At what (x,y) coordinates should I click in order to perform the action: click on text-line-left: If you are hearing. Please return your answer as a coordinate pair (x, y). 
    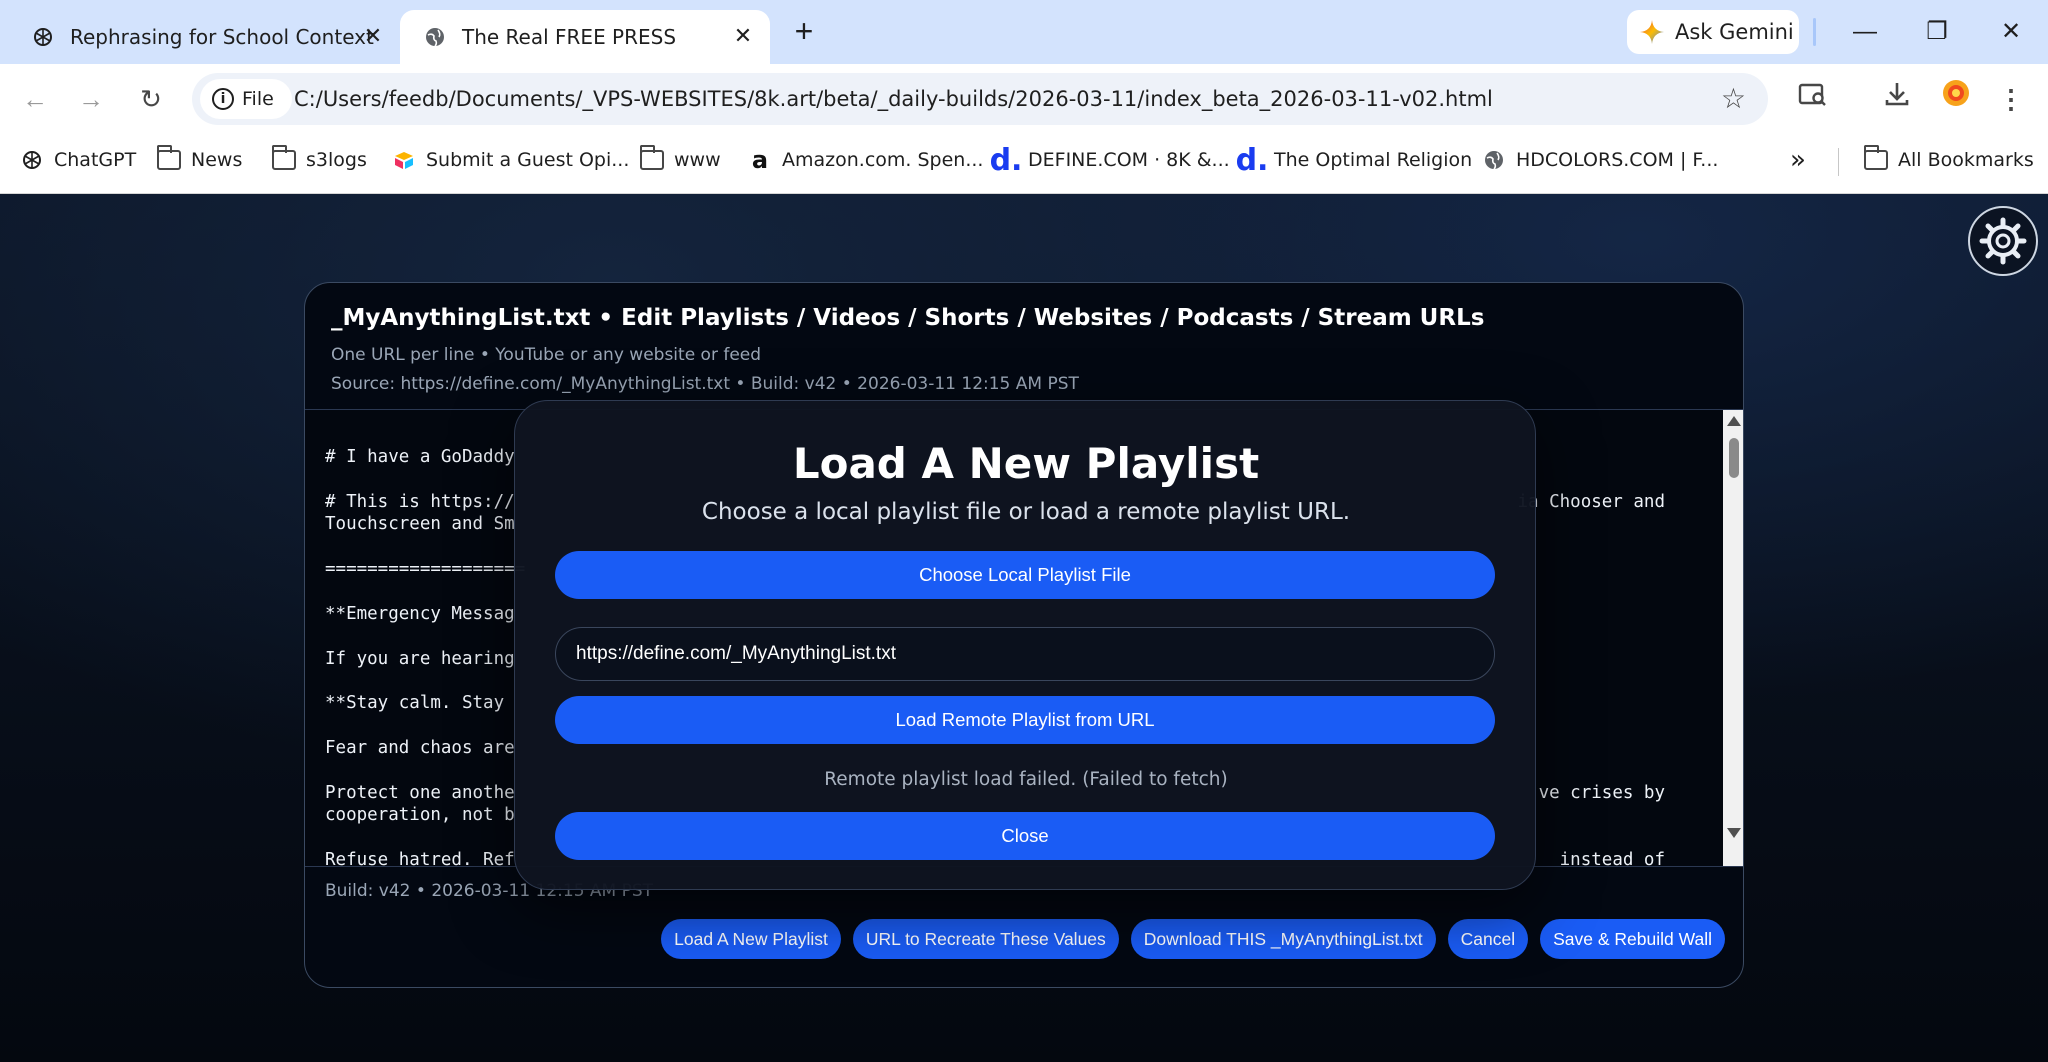
    Looking at the image, I should click on (420, 658).